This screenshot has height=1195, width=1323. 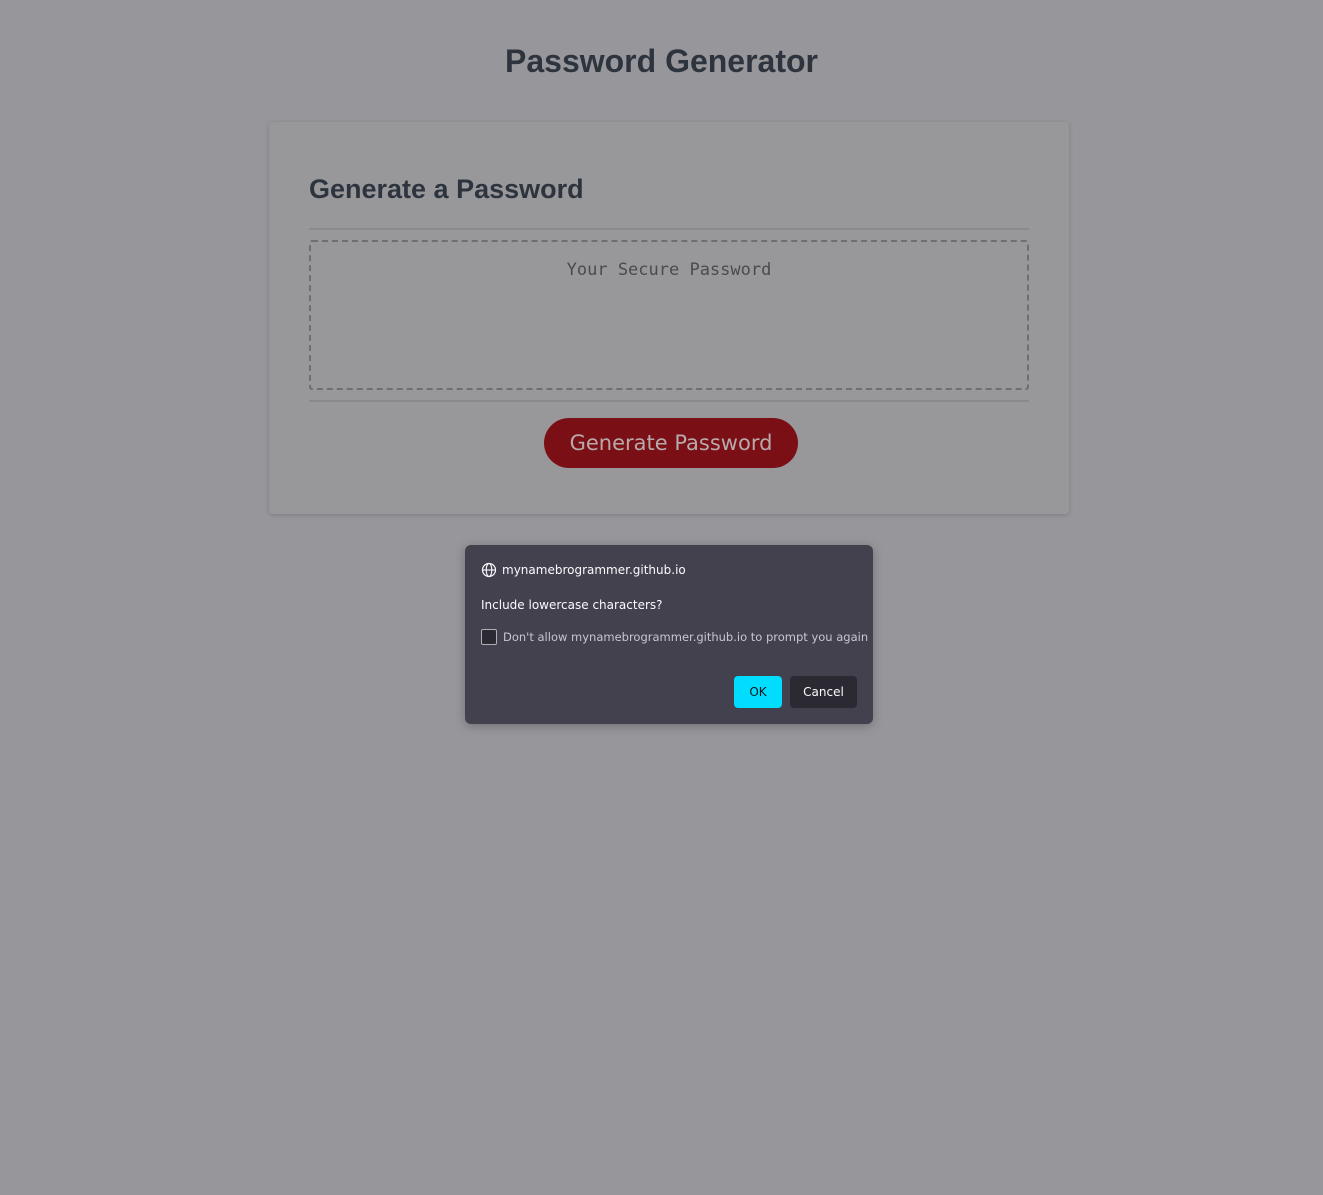 What do you see at coordinates (758, 692) in the screenshot?
I see `ok-button: OK` at bounding box center [758, 692].